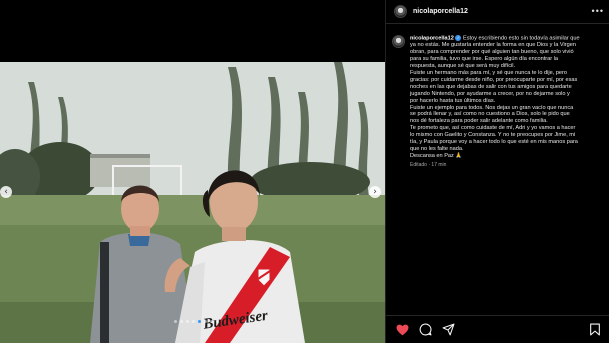 This screenshot has height=343, width=609. What do you see at coordinates (437, 148) in the screenshot?
I see `caption-line: que no les falte nada.` at bounding box center [437, 148].